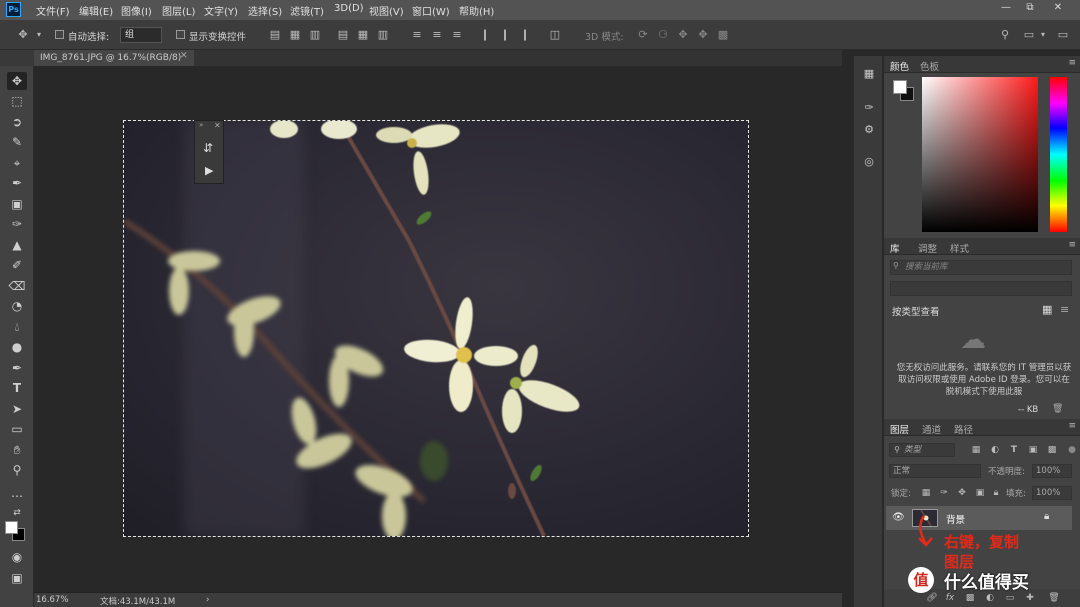 The image size is (1080, 607). What do you see at coordinates (916, 311) in the screenshot?
I see `view-by-type: 按类型查看` at bounding box center [916, 311].